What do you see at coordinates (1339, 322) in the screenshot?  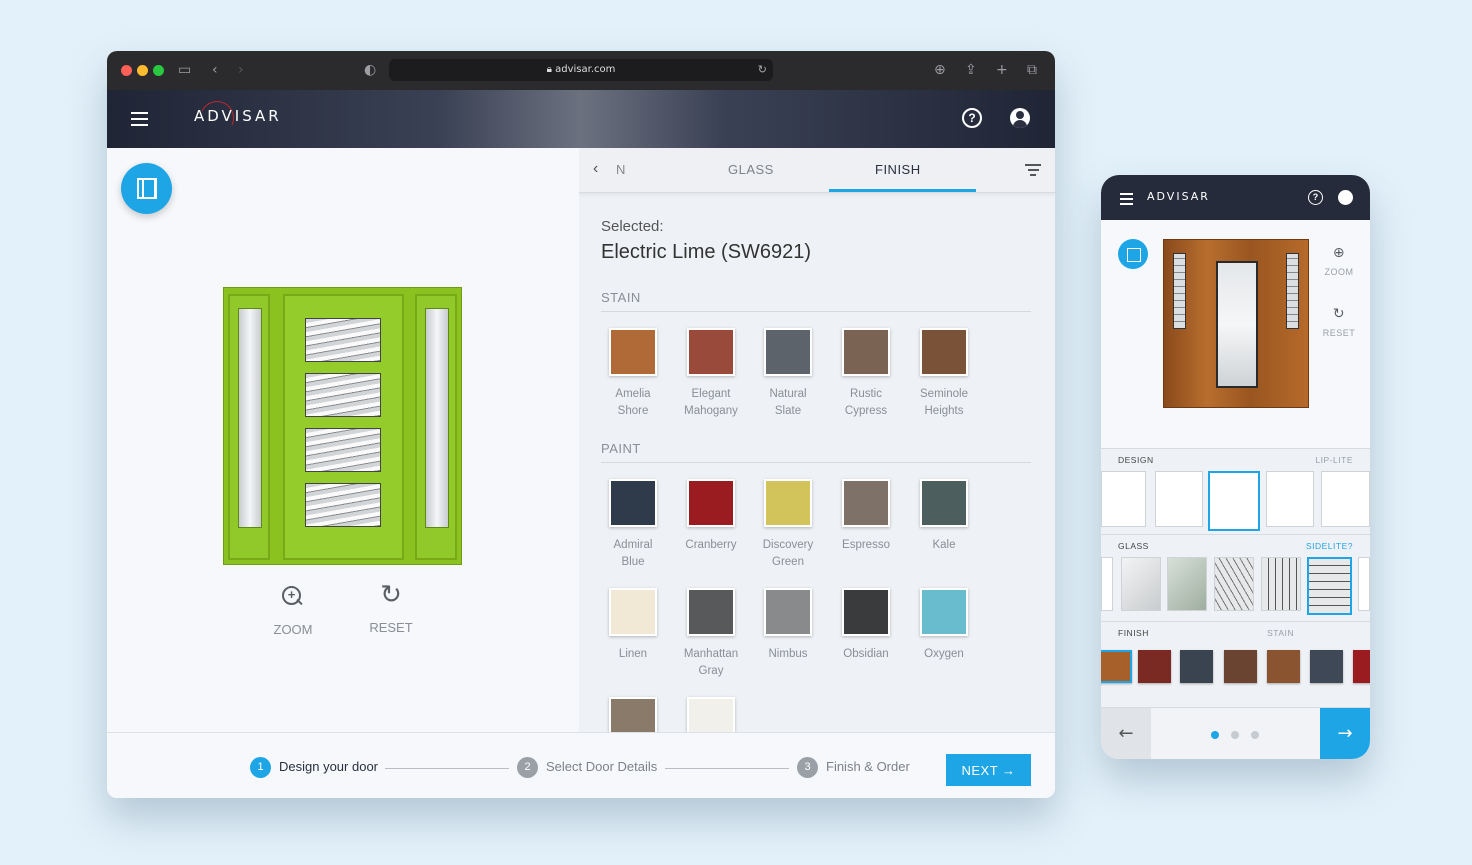 I see `mobile-reset-button: ↻ RESET` at bounding box center [1339, 322].